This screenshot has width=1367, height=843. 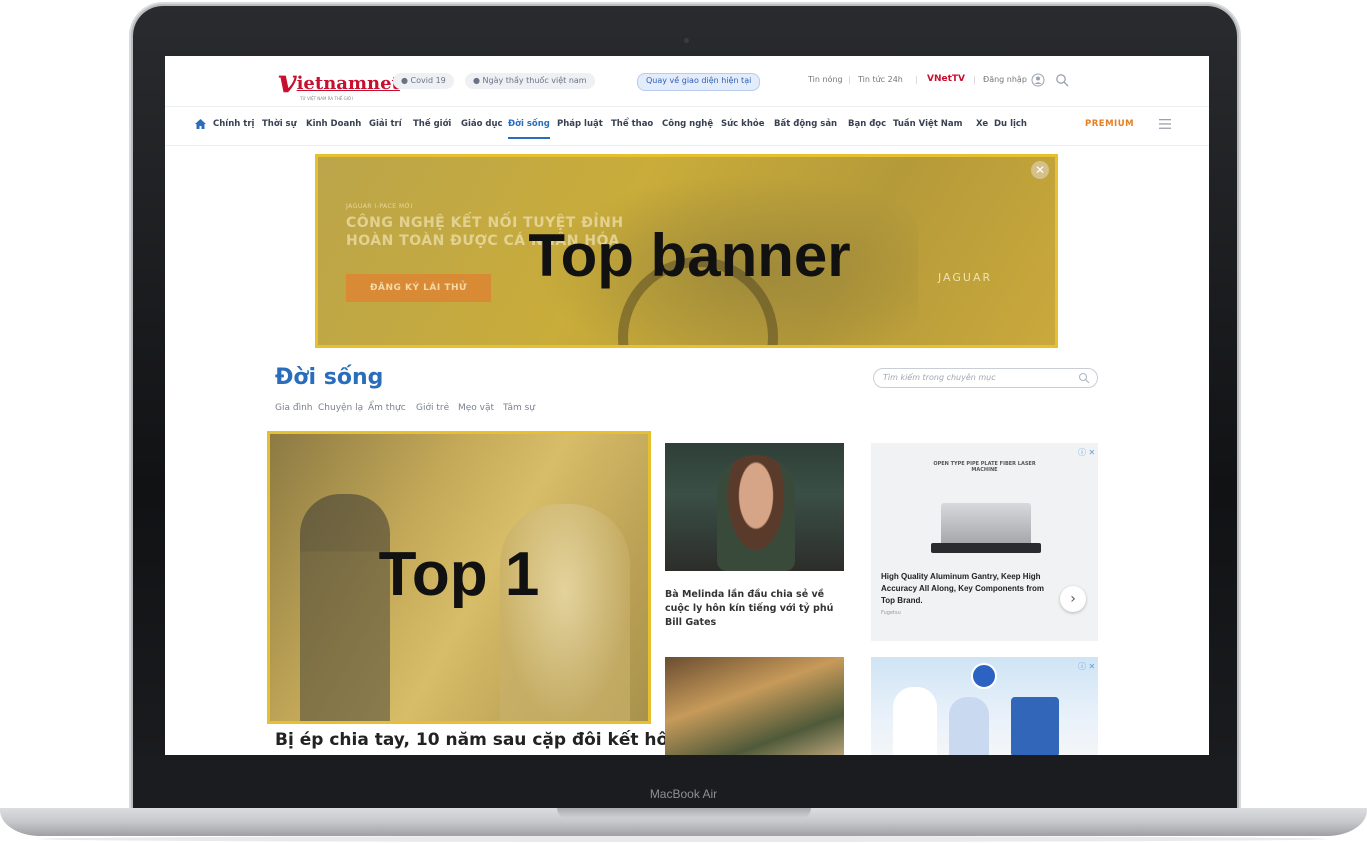 I want to click on laser-machine-base, so click(x=986, y=548).